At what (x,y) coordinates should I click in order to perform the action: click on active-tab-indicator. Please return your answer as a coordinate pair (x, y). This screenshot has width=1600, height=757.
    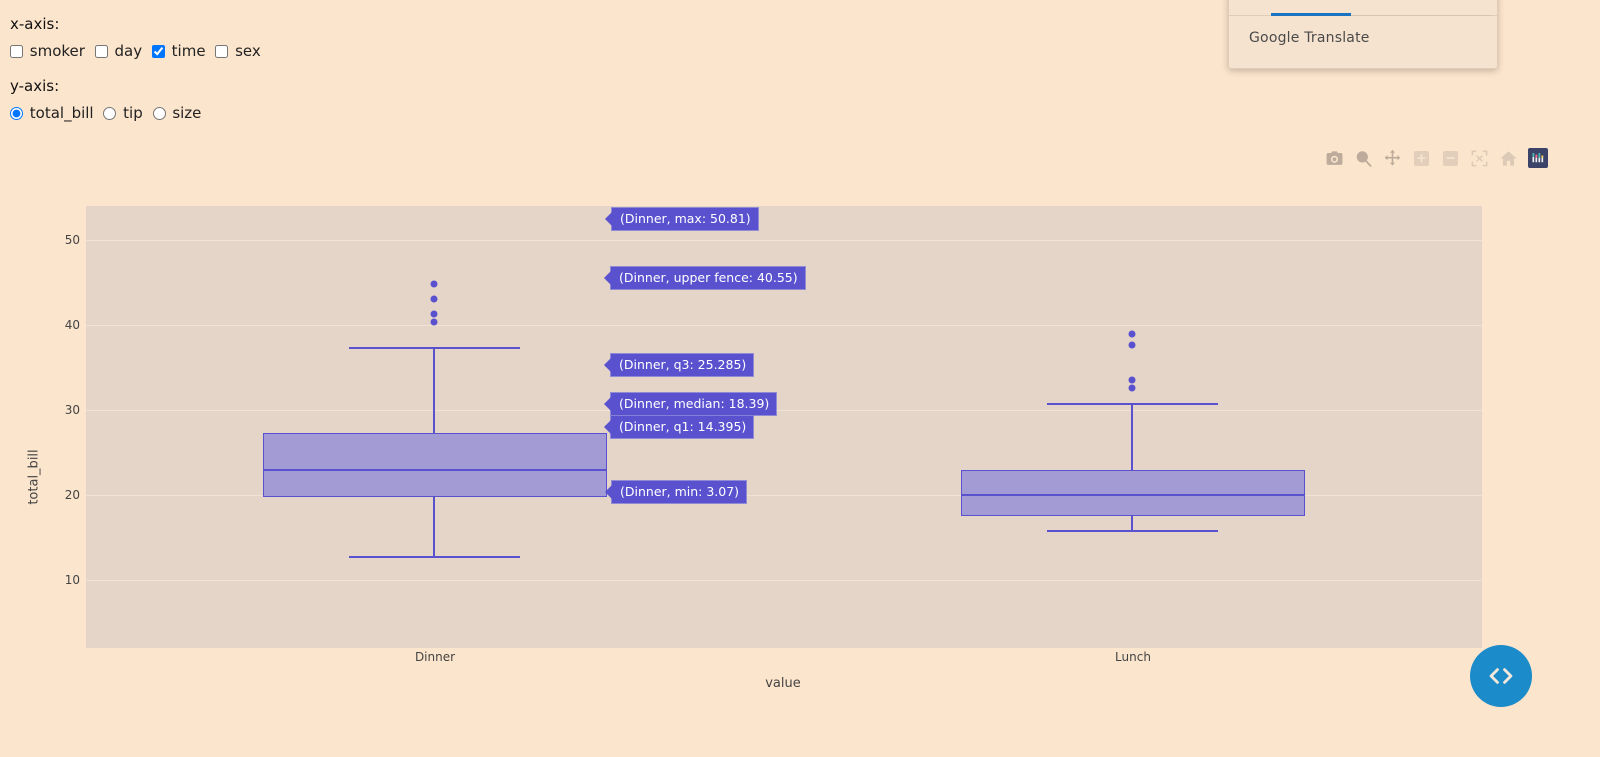
    Looking at the image, I should click on (1311, 14).